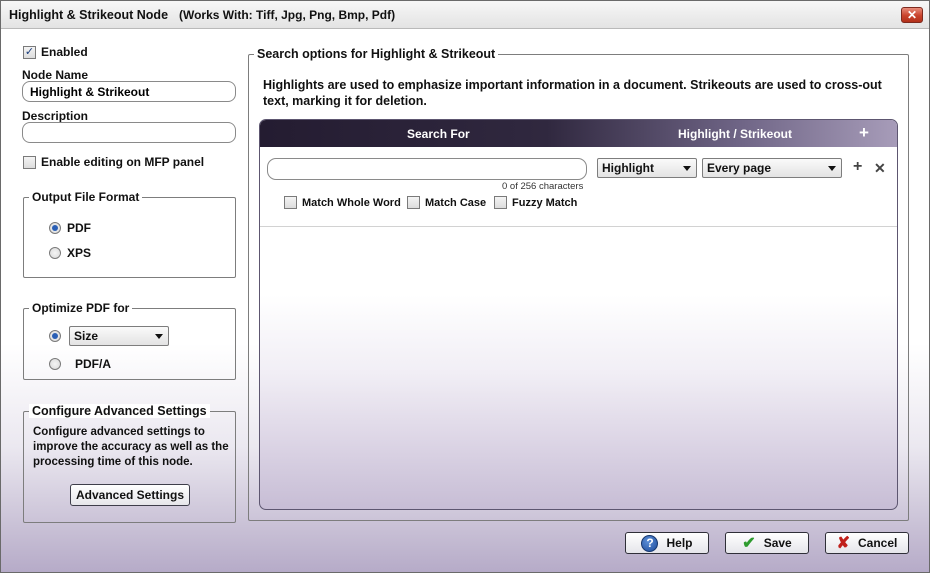  Describe the element at coordinates (427, 169) in the screenshot. I see `search-term-input` at that location.